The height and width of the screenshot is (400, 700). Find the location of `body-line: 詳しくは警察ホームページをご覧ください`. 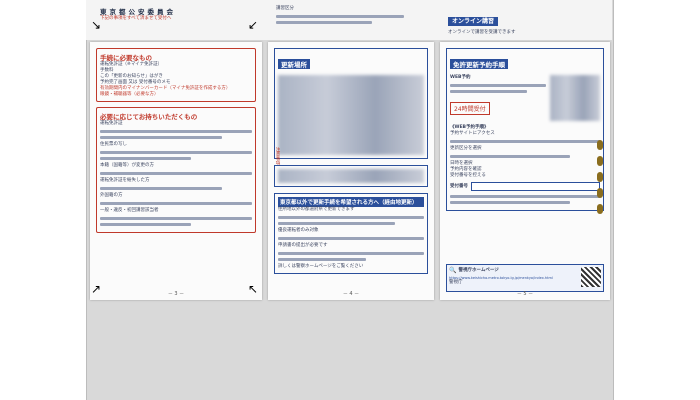

body-line: 詳しくは警察ホームページをご覧ください is located at coordinates (321, 266).